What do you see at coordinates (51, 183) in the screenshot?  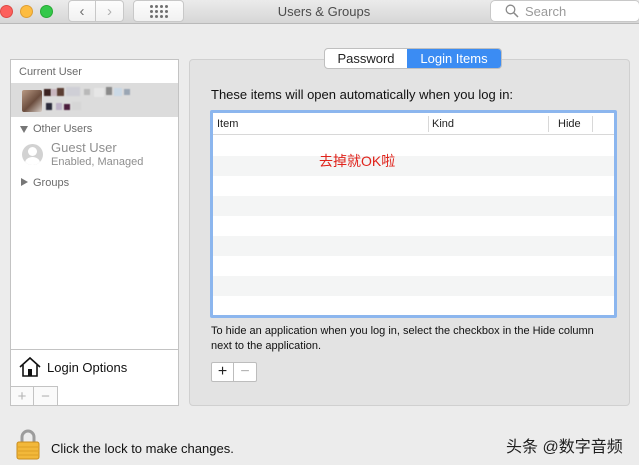 I see `groups-label: Groups` at bounding box center [51, 183].